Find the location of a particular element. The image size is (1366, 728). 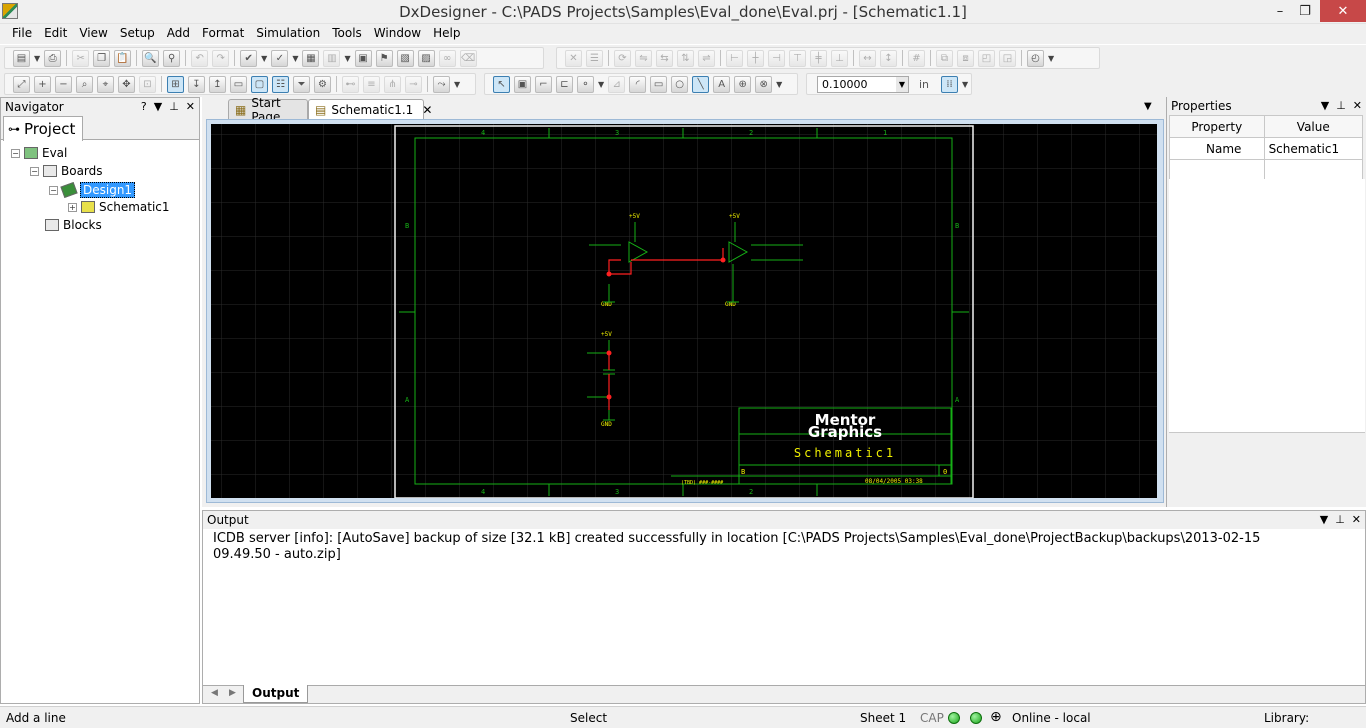

zoom-in-icon: + is located at coordinates (42, 84).